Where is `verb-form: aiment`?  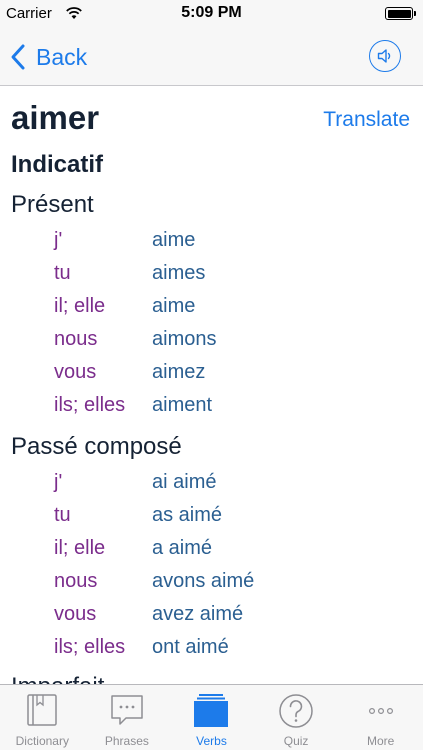 verb-form: aiment is located at coordinates (182, 405).